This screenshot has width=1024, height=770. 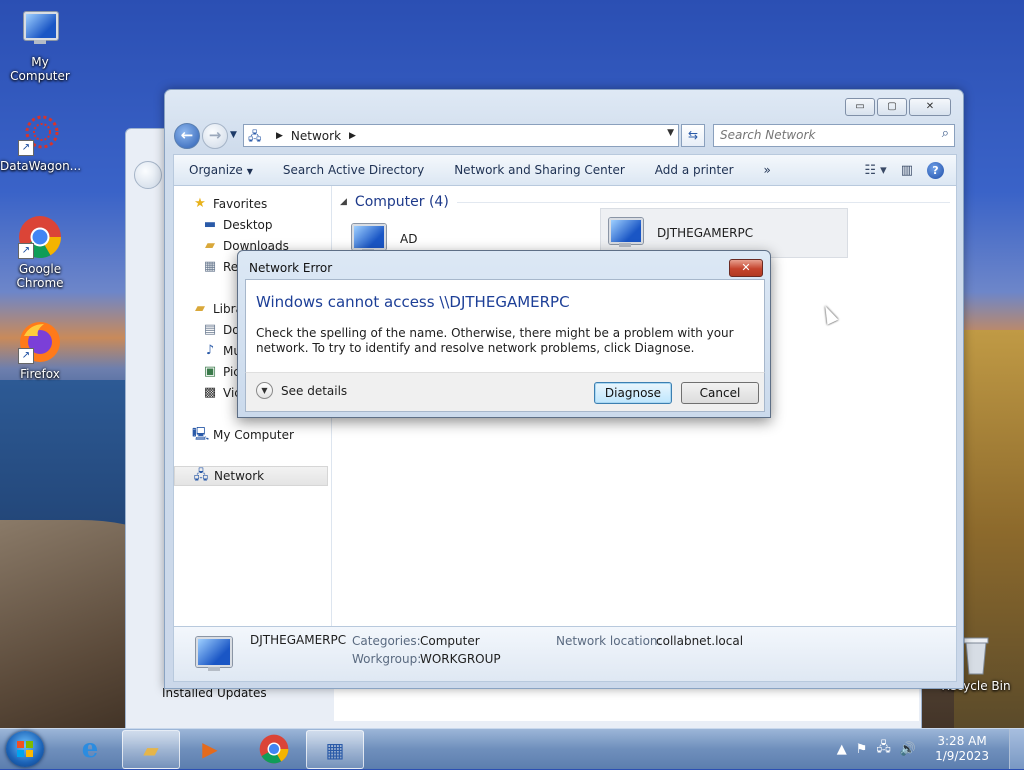 I want to click on chevron-down-icon: ▼, so click(x=264, y=390).